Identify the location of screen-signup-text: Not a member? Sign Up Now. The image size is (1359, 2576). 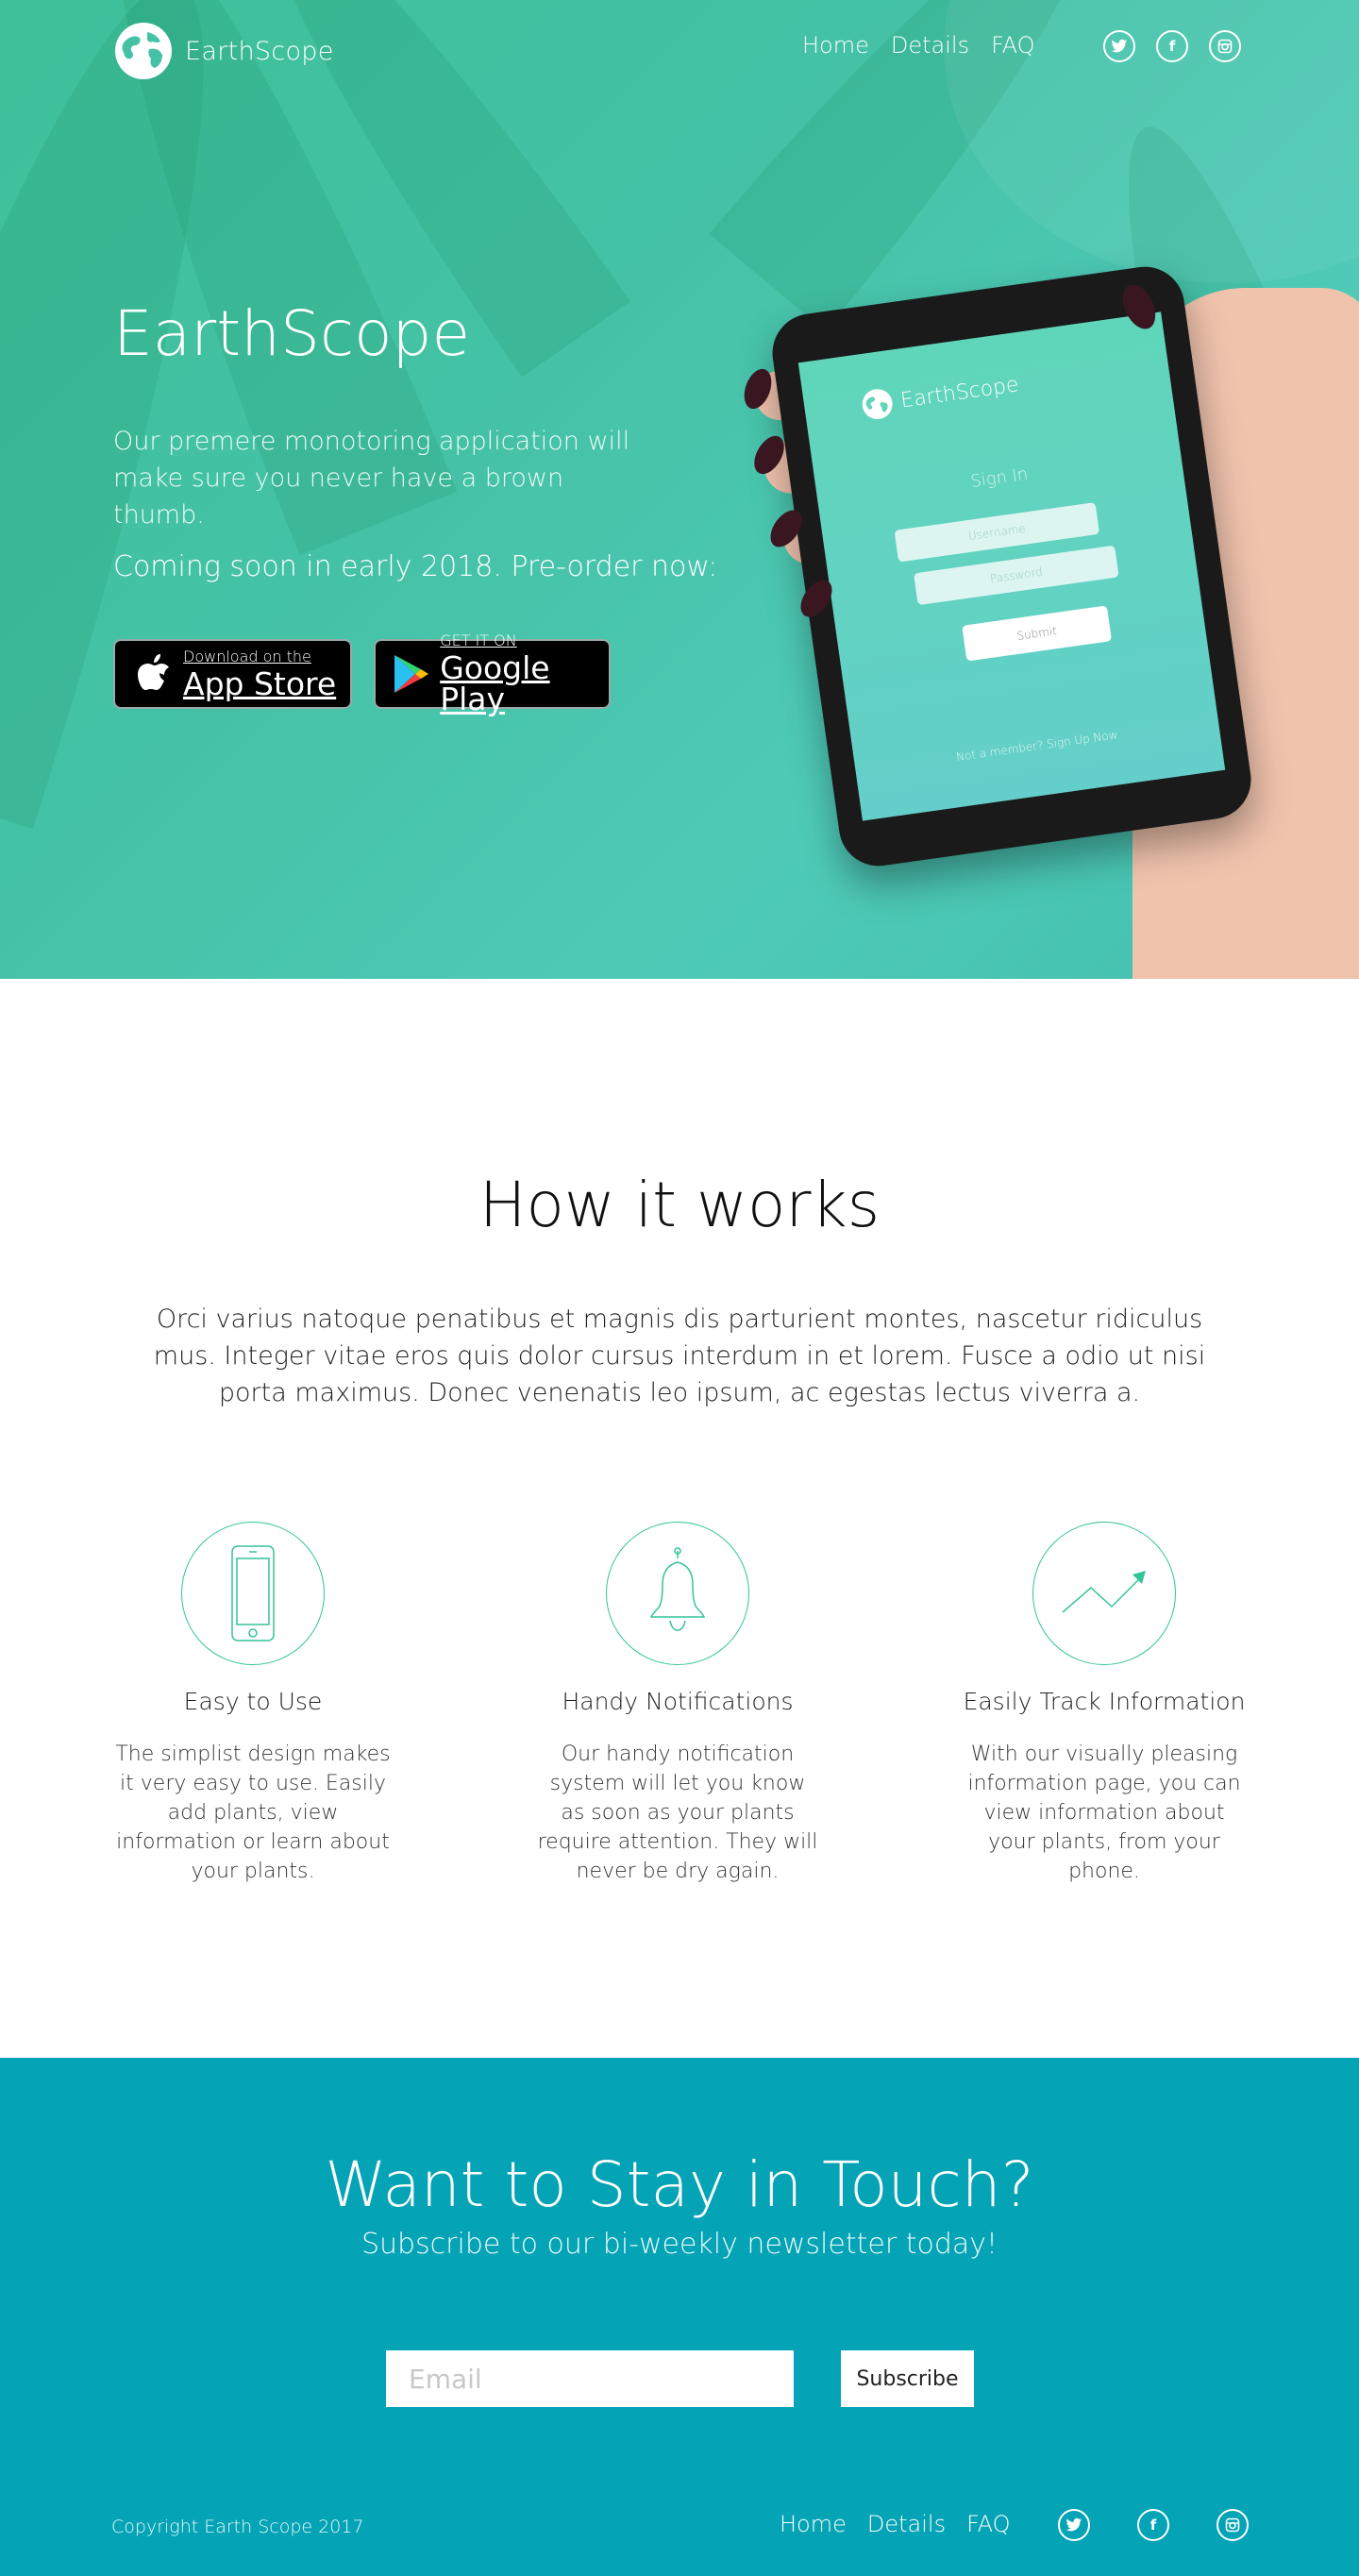
(1037, 746).